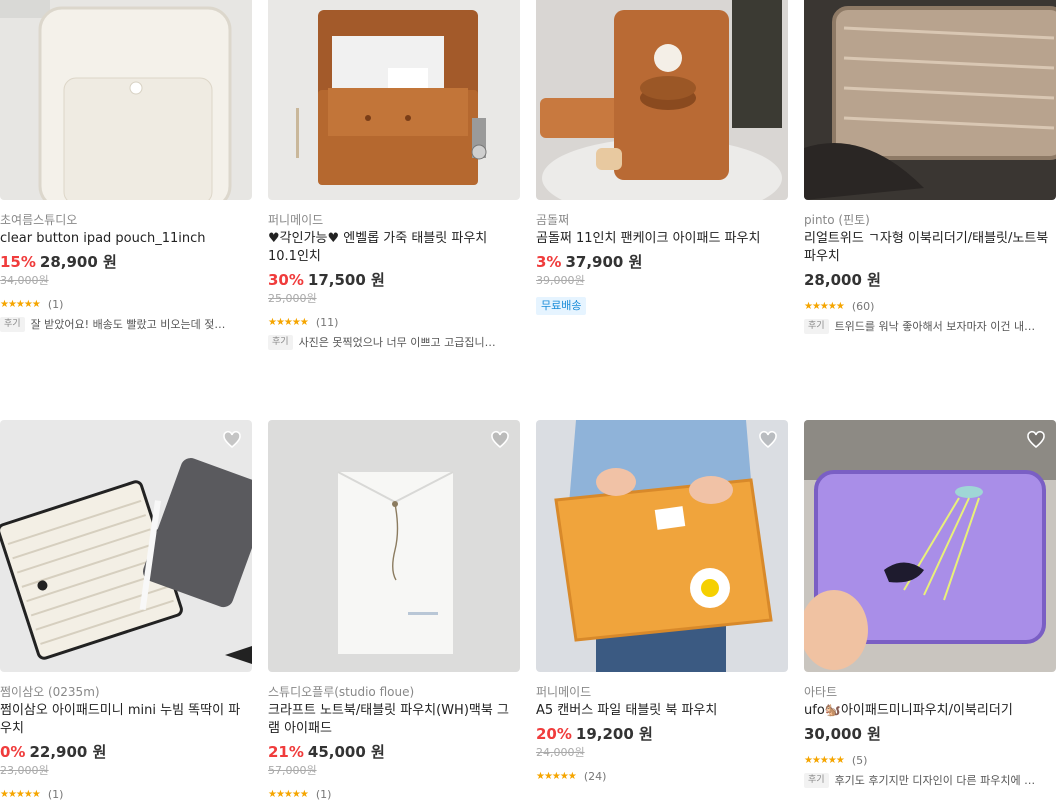 This screenshot has width=1062, height=802. Describe the element at coordinates (126, 720) in the screenshot. I see `product-title: 쩜이삼오 아이패드미니 mini 누빔 똑딱이 파우치` at that location.